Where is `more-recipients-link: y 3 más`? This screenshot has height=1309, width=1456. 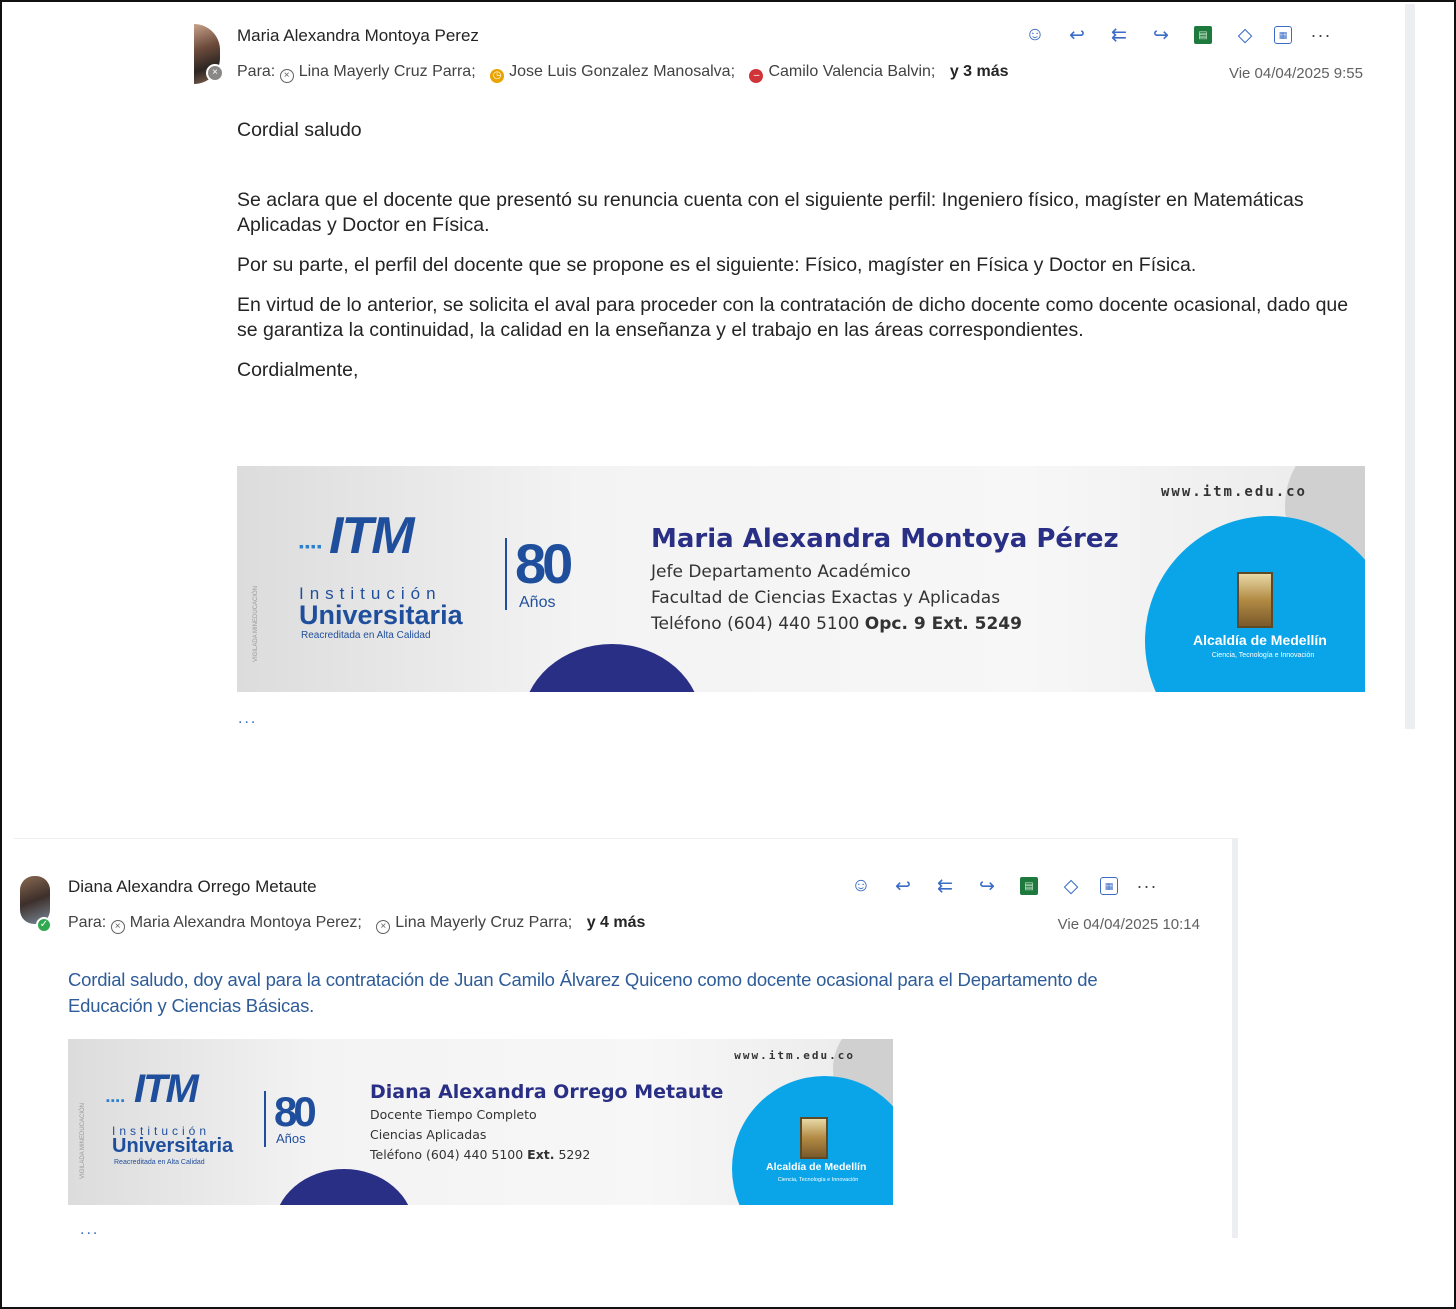 more-recipients-link: y 3 más is located at coordinates (979, 71).